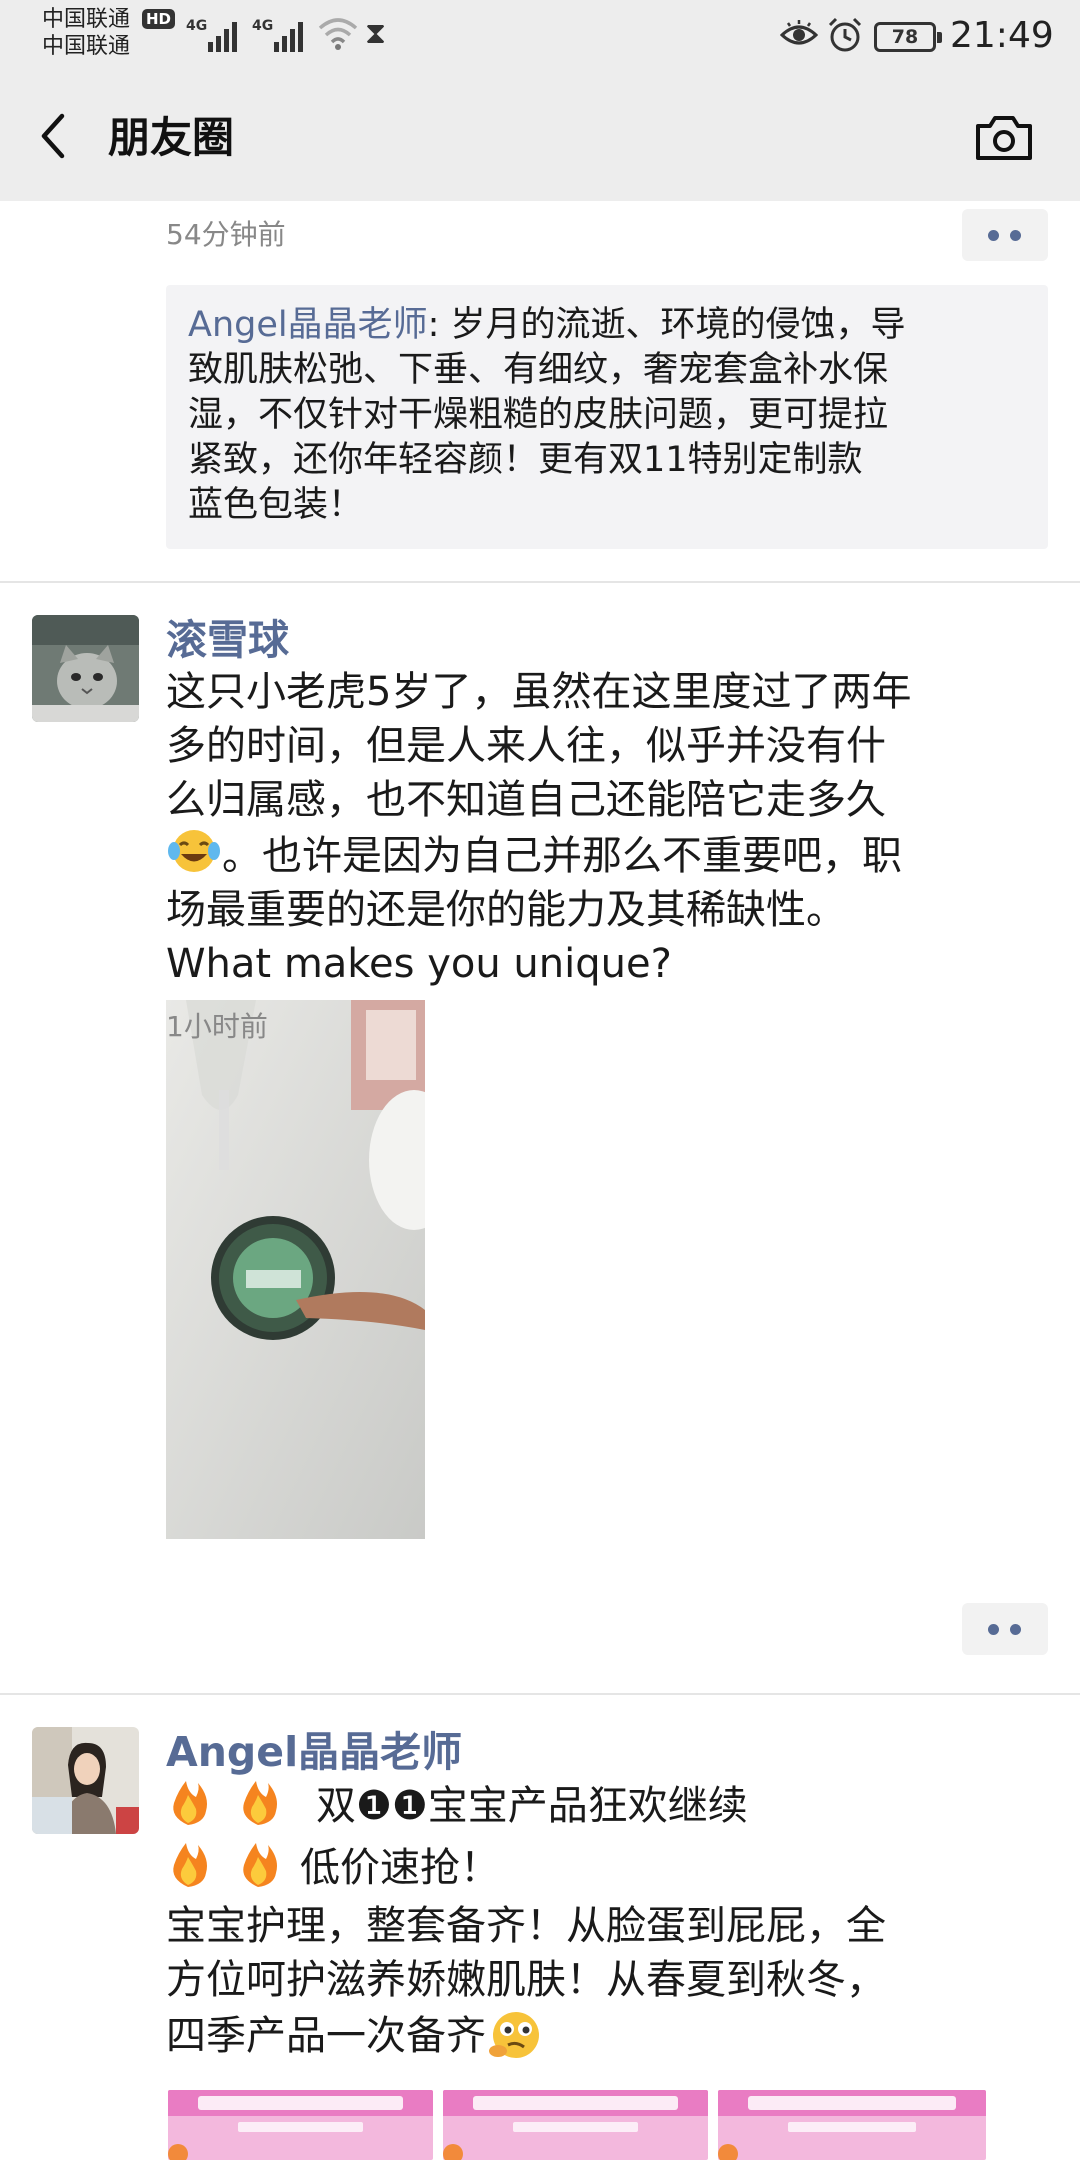 This screenshot has height=2160, width=1080. What do you see at coordinates (799, 32) in the screenshot?
I see `eye-comfort-icon` at bounding box center [799, 32].